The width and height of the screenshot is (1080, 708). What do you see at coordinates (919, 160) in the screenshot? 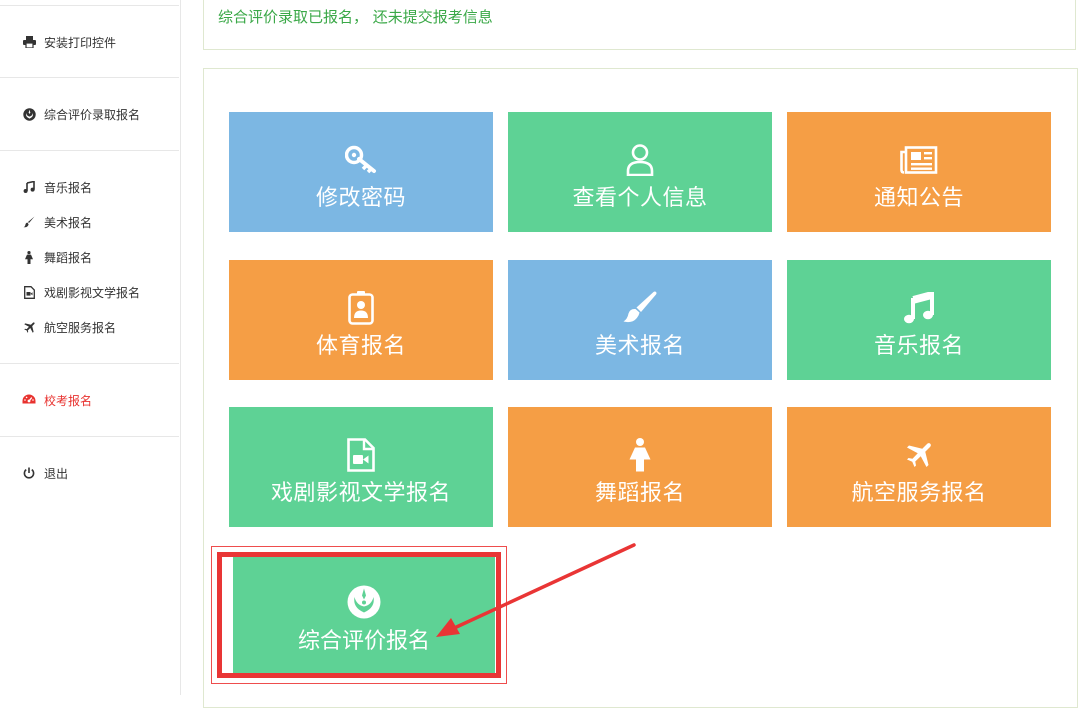
I see `newspaper-icon` at bounding box center [919, 160].